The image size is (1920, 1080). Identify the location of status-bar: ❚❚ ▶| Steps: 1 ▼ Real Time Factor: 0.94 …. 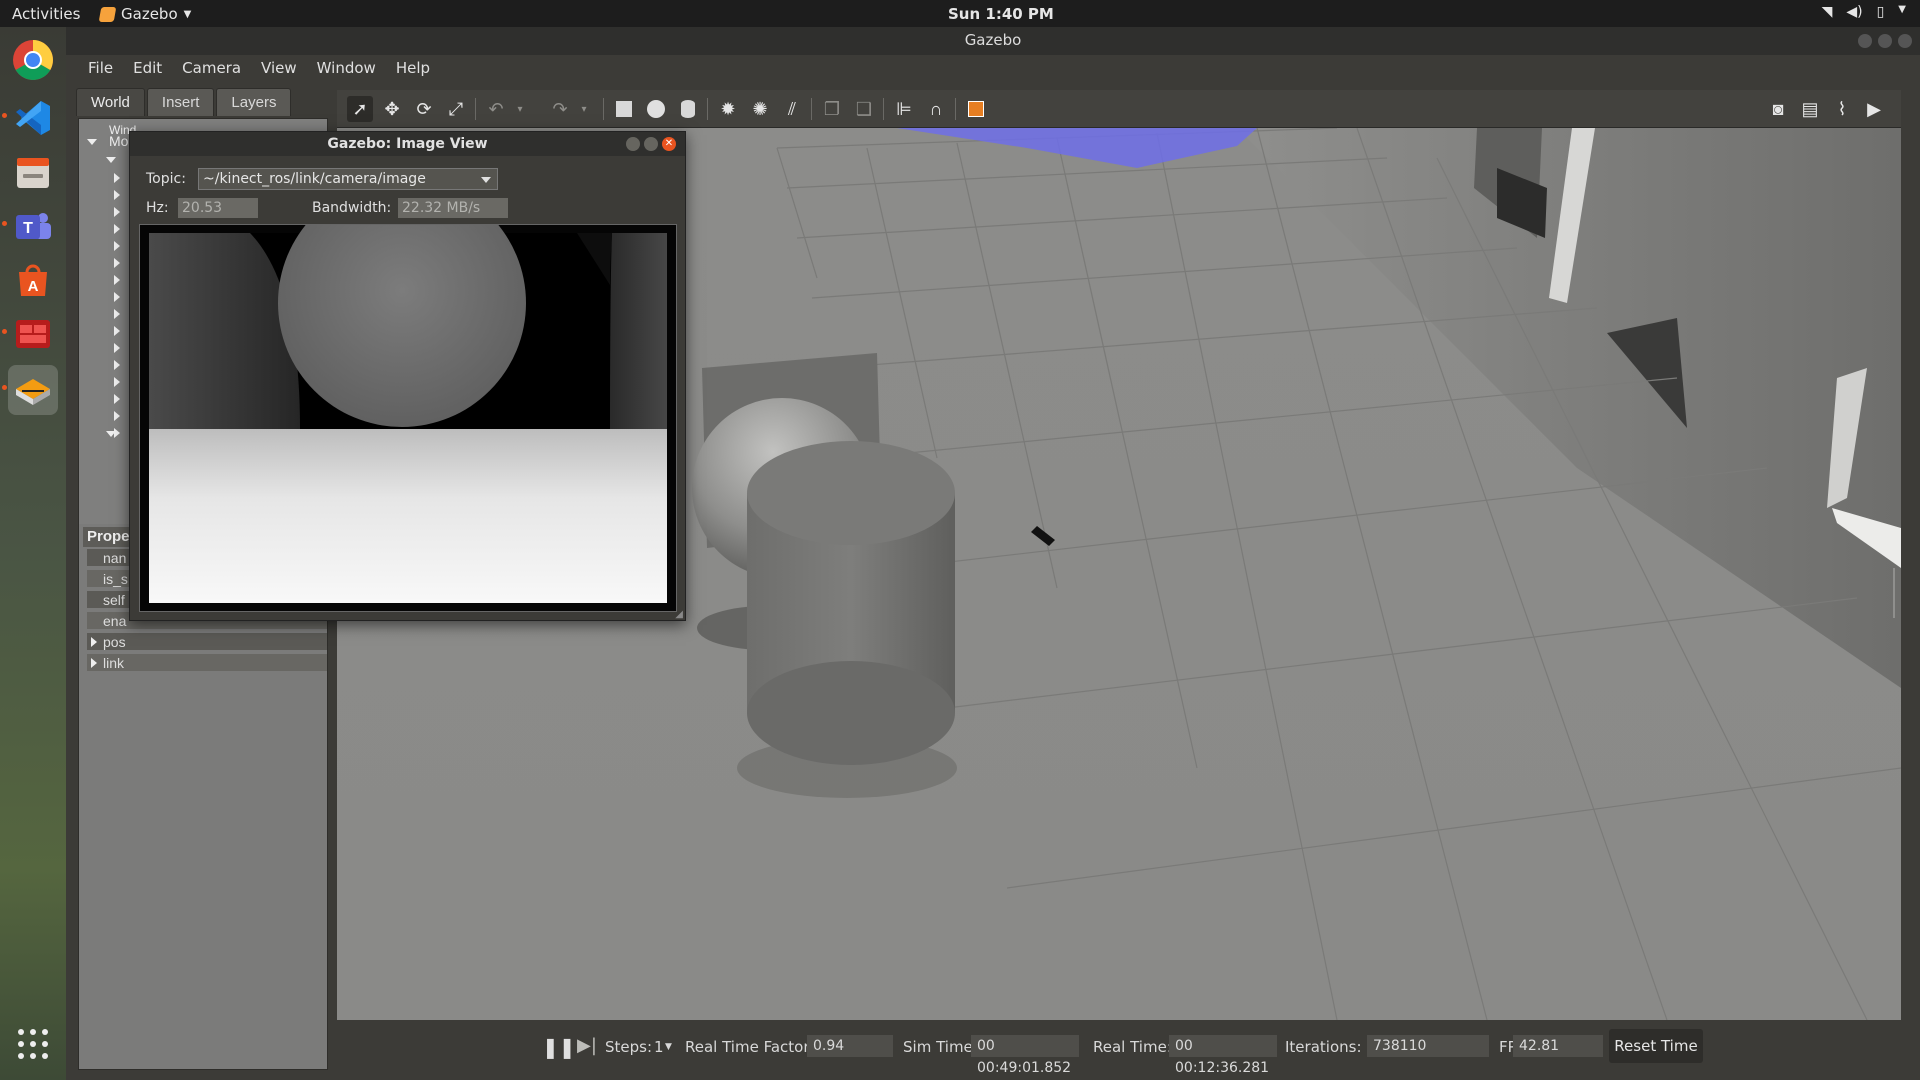
(1119, 1048).